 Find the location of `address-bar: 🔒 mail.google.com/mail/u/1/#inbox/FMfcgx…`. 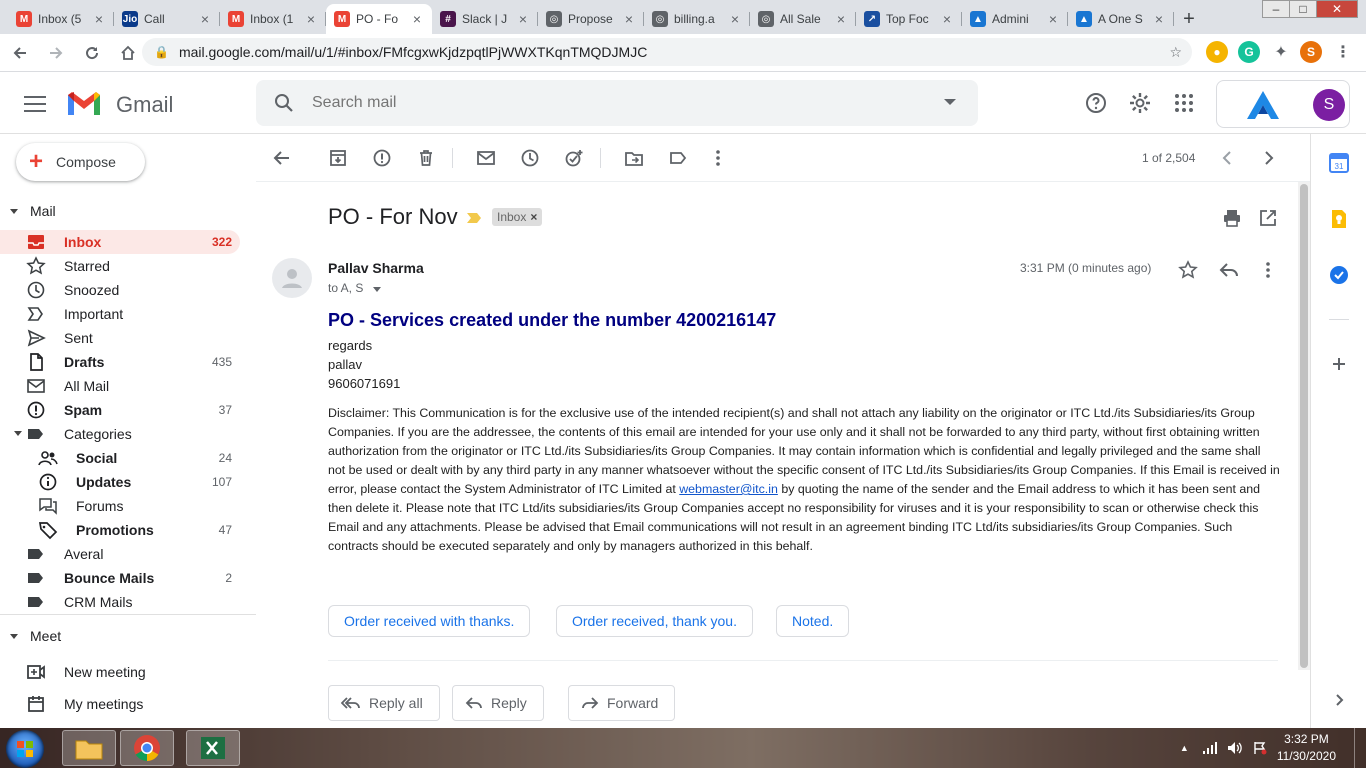

address-bar: 🔒 mail.google.com/mail/u/1/#inbox/FMfcgx… is located at coordinates (667, 52).